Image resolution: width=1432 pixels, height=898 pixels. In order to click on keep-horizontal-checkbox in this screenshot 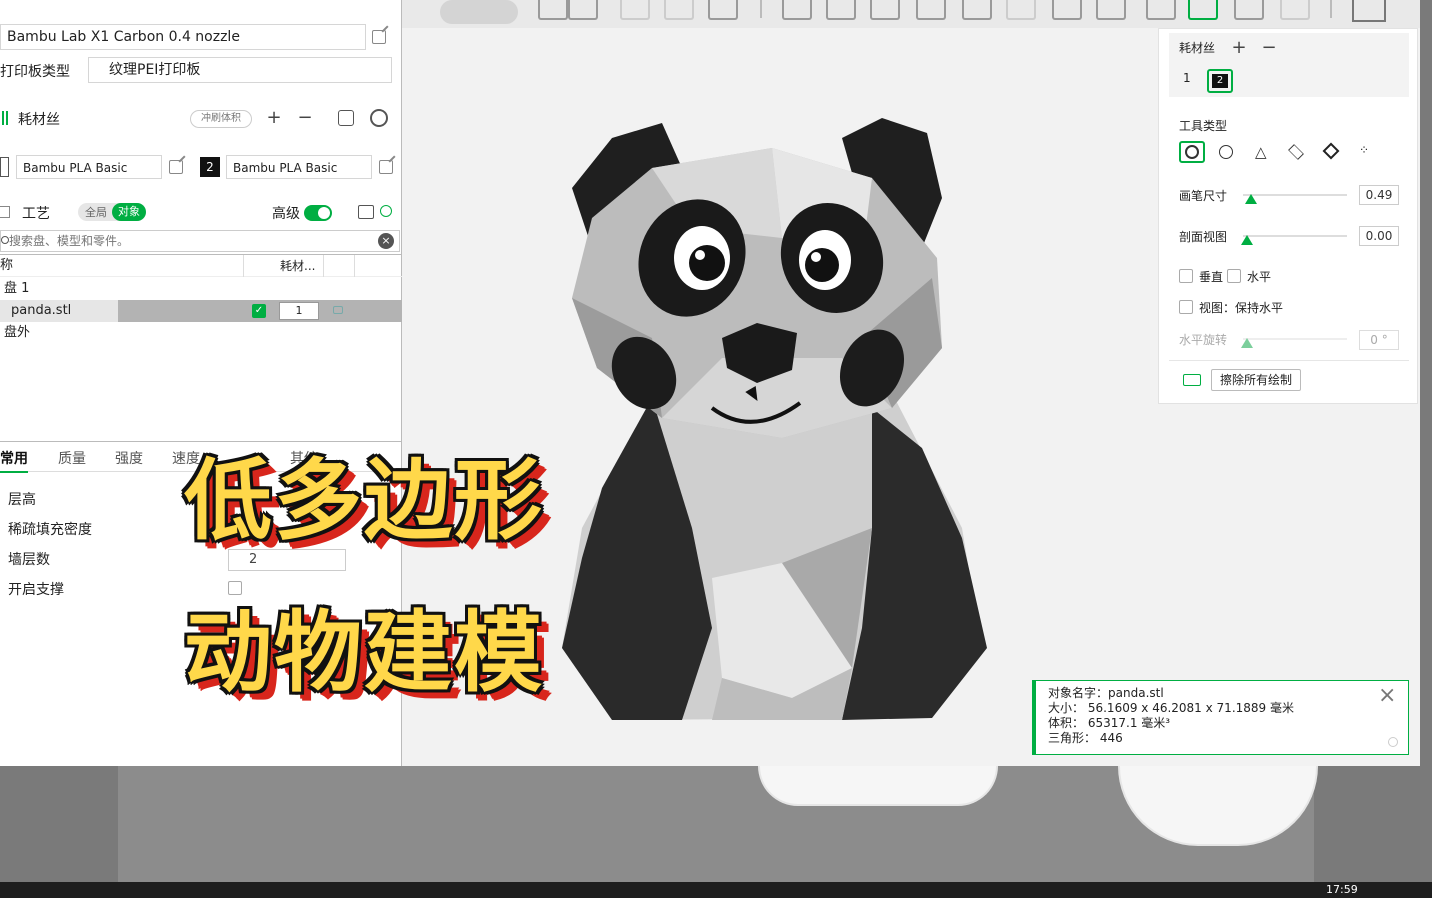, I will do `click(1186, 307)`.